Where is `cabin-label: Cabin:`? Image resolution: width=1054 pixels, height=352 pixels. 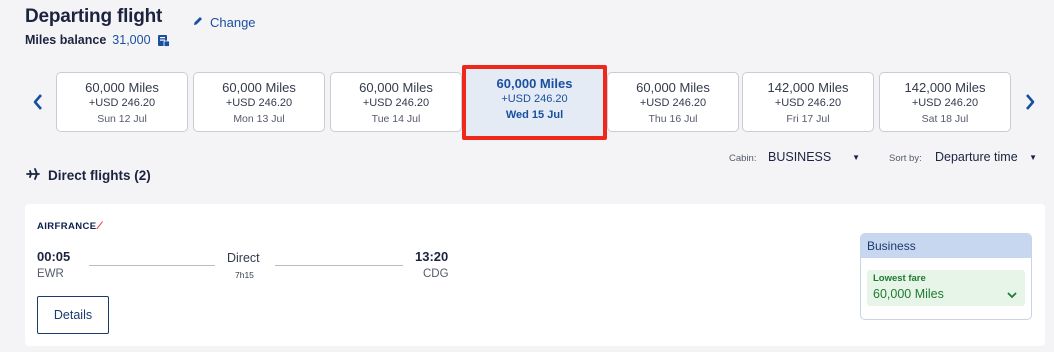 cabin-label: Cabin: is located at coordinates (743, 158).